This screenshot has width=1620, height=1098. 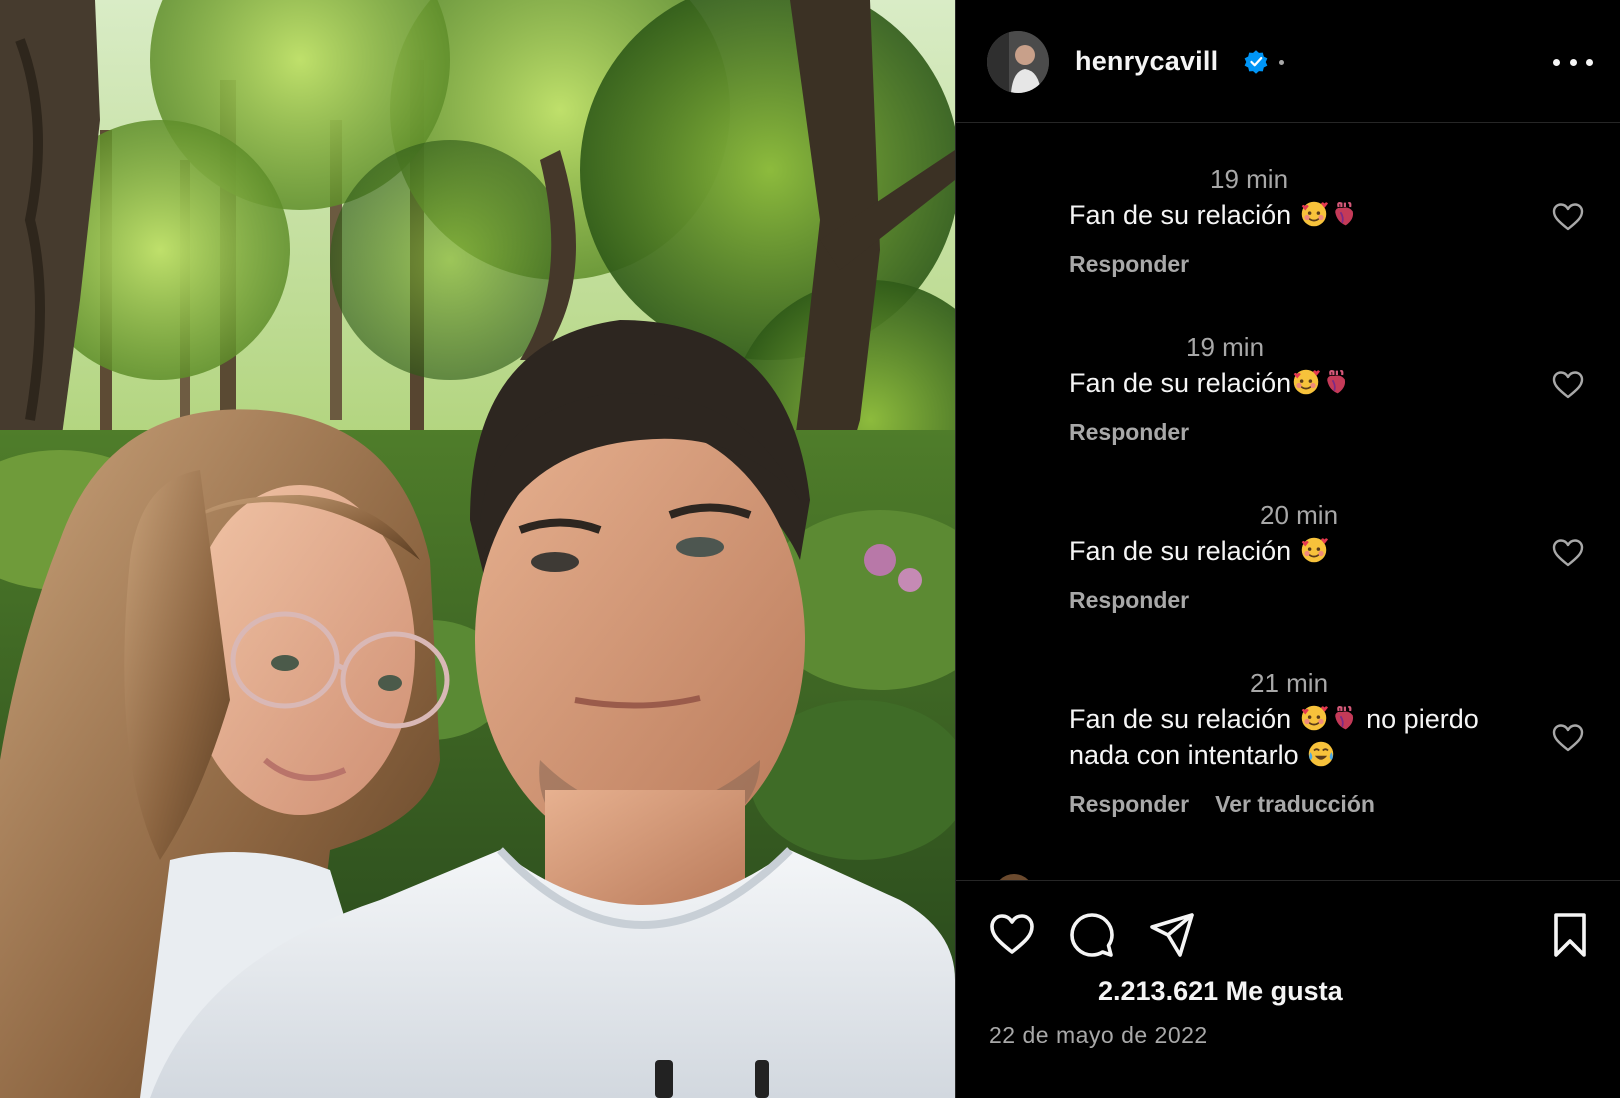 I want to click on comment-actions: Responder Ver traducción, so click(x=1222, y=804).